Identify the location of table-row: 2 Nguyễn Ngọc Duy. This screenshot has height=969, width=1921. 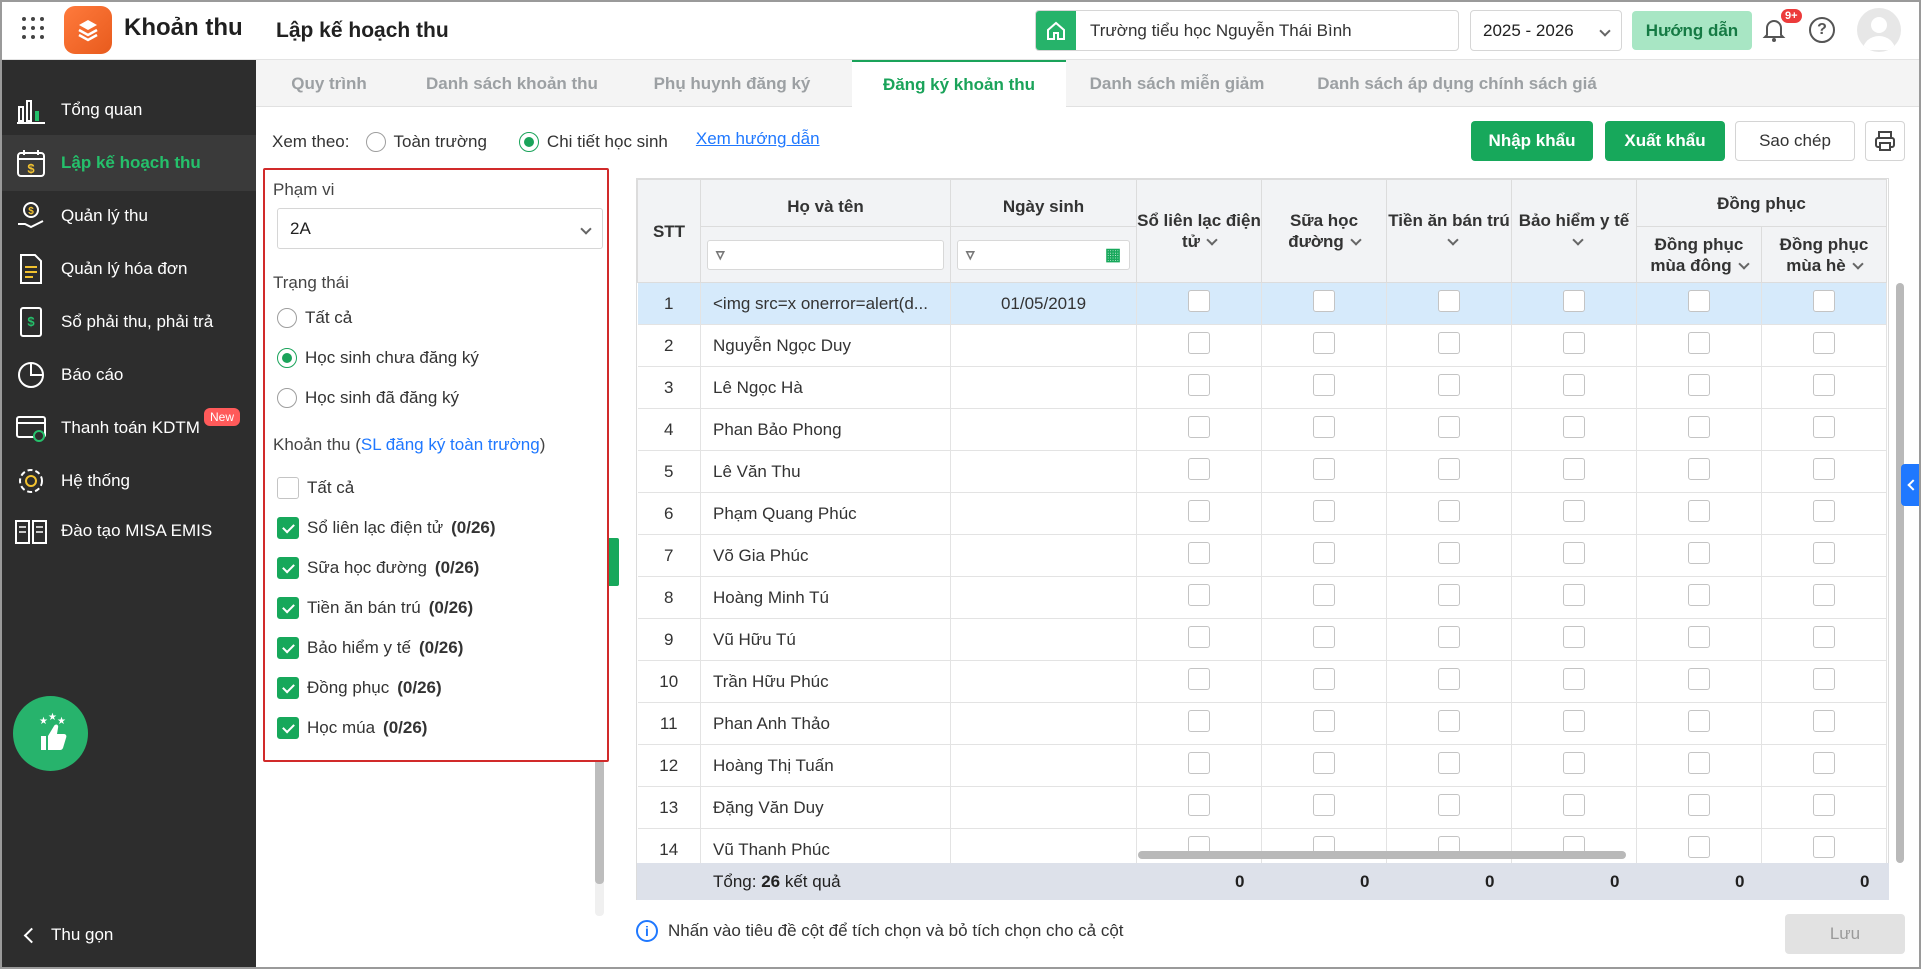
(1262, 345).